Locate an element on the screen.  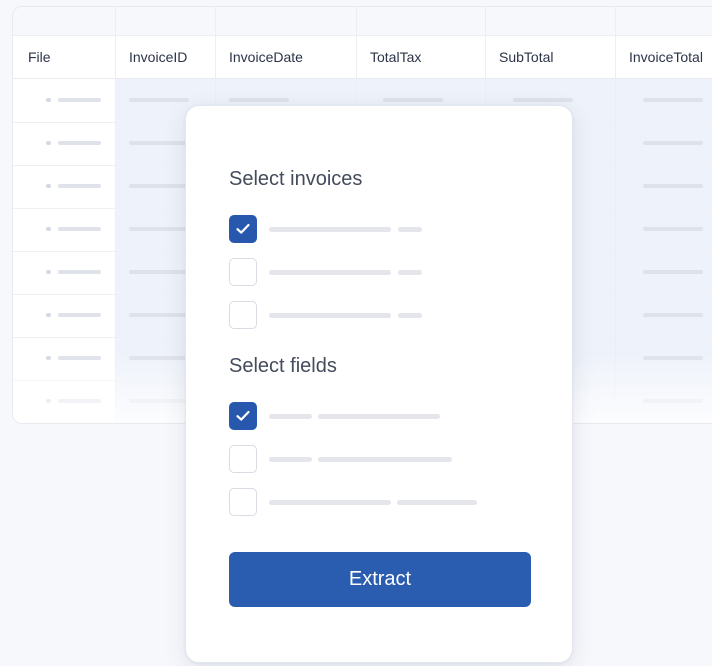
column-header-invoice-total: InvoiceTotal is located at coordinates (666, 57).